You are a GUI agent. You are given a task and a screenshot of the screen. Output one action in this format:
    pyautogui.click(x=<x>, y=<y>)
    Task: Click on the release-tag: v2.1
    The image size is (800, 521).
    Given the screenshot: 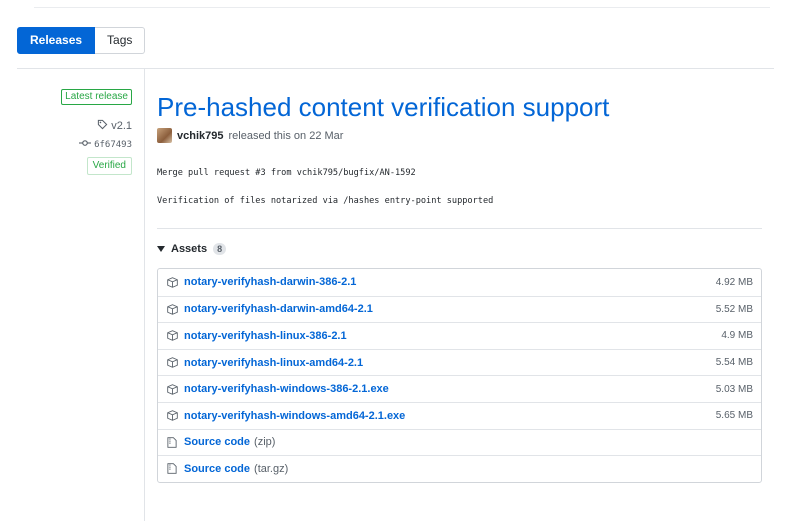 What is the action you would take?
    pyautogui.click(x=114, y=126)
    